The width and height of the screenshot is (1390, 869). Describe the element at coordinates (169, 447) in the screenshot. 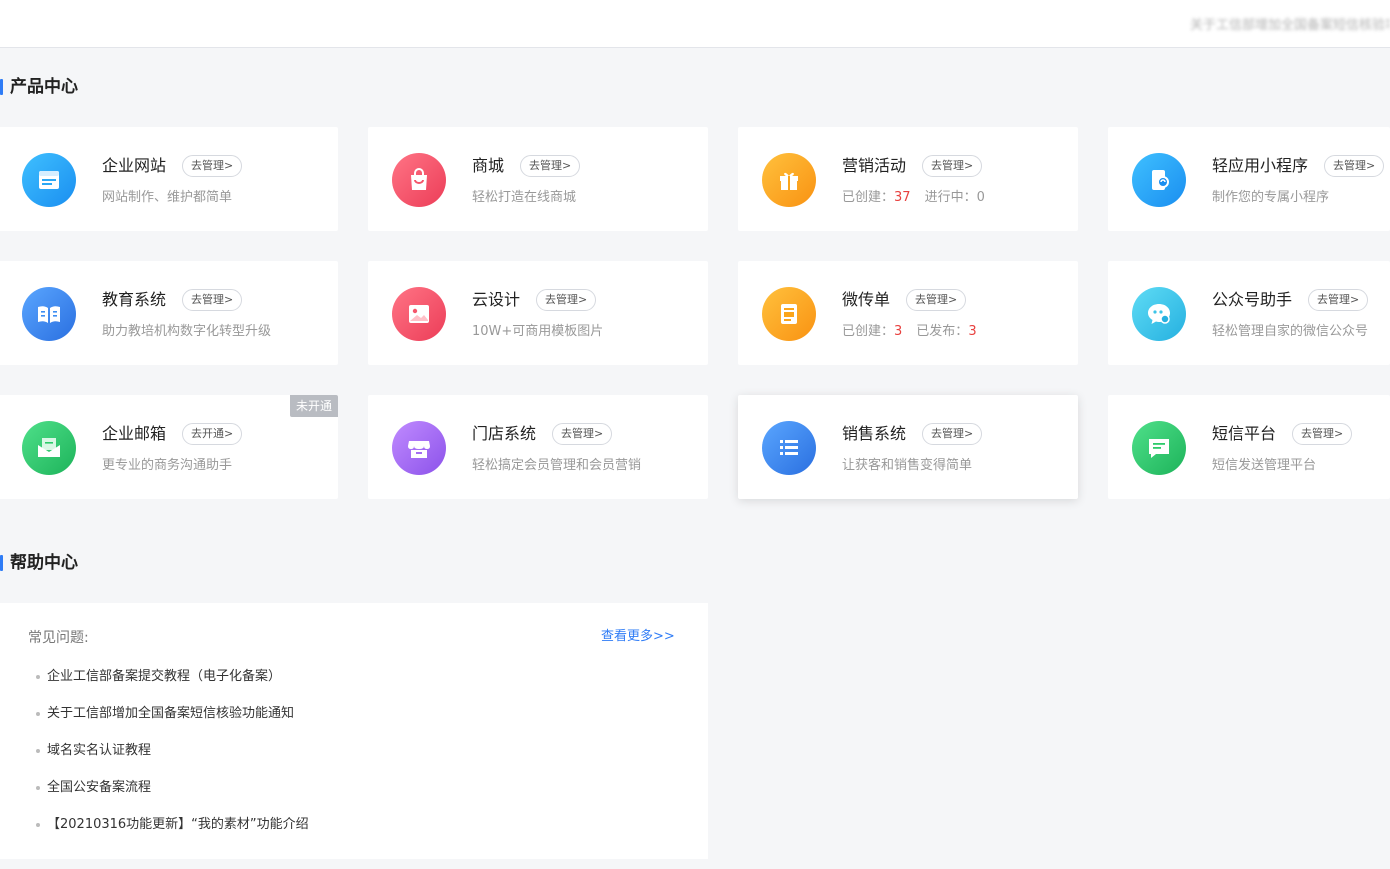

I see `product-card-enterprise-mail: 企业邮箱 去开通> 更专业的商务沟通助手 未开通` at that location.